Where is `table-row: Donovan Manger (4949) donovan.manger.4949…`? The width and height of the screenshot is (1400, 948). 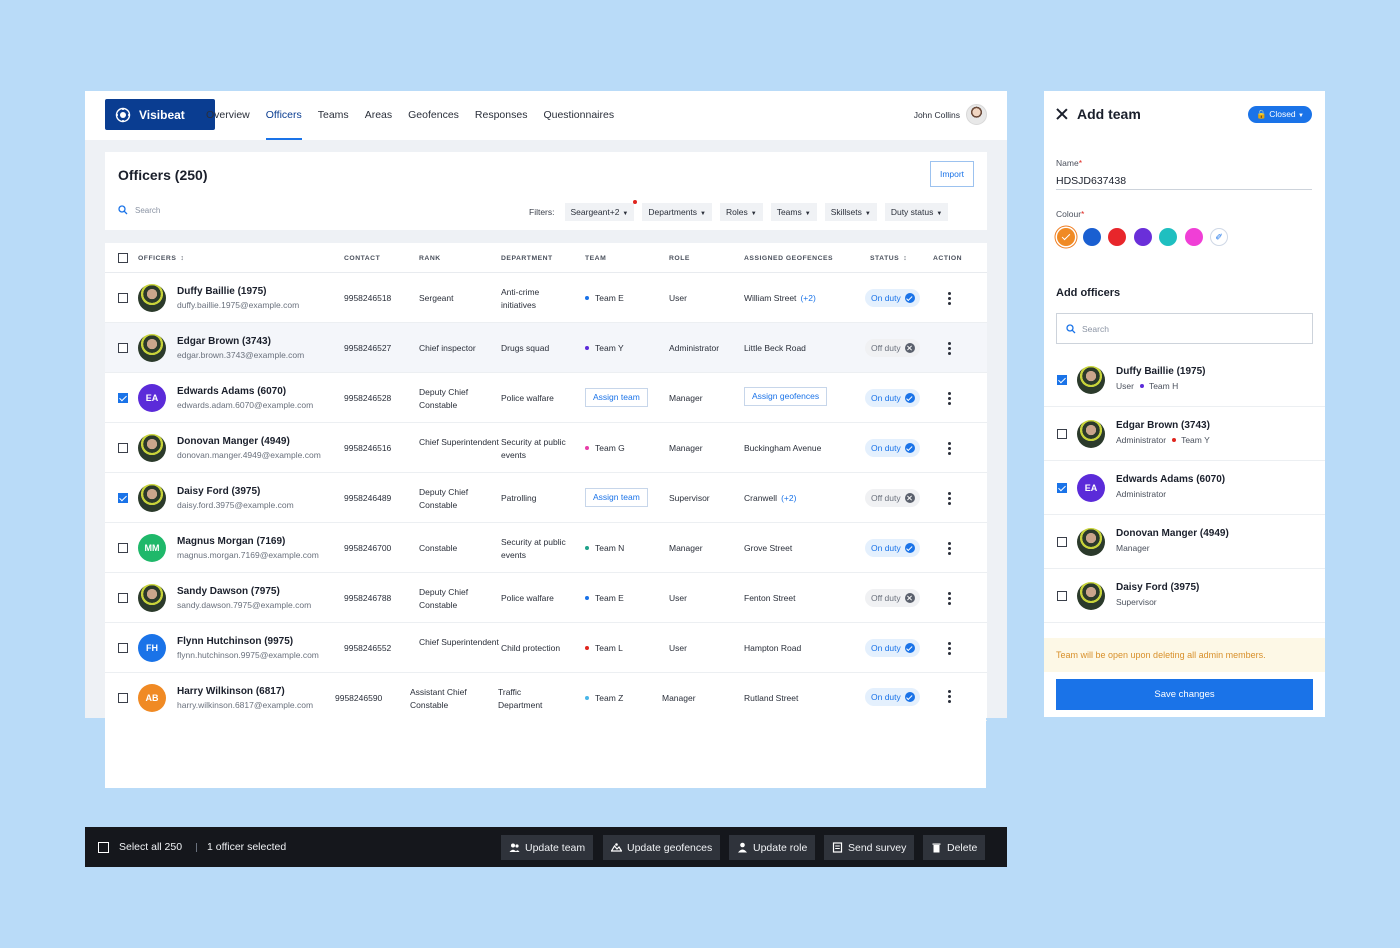
table-row: Donovan Manger (4949) donovan.manger.4949… is located at coordinates (546, 448).